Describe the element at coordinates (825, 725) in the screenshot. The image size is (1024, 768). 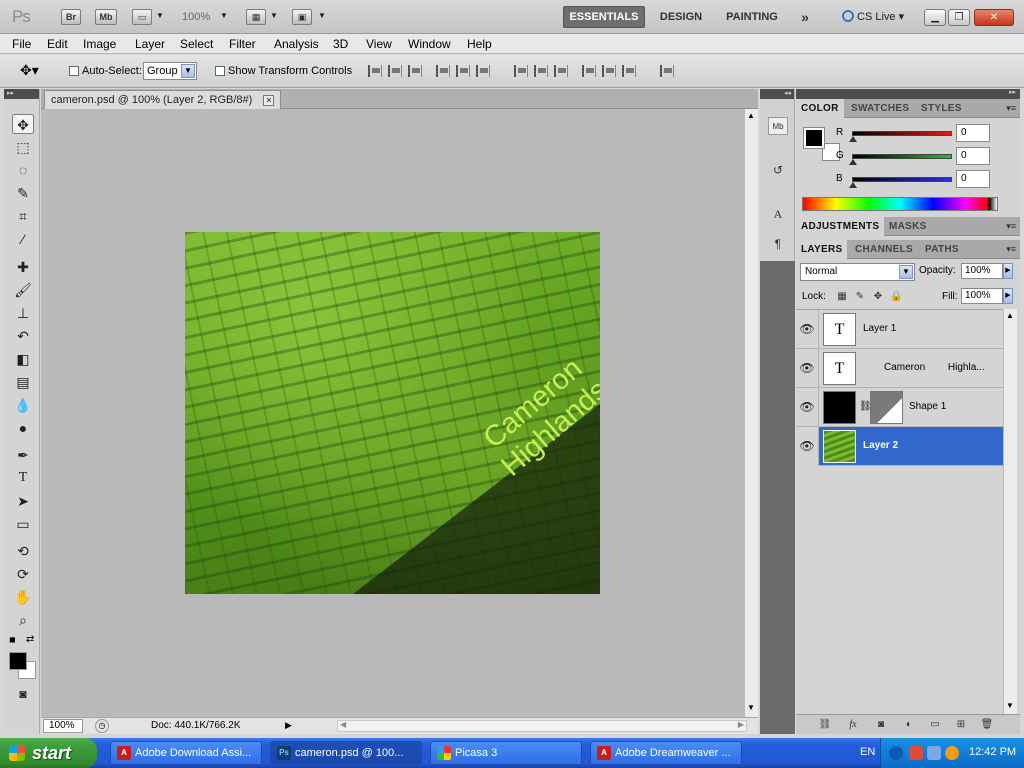
I see `link-layers-icon: ⛓` at that location.